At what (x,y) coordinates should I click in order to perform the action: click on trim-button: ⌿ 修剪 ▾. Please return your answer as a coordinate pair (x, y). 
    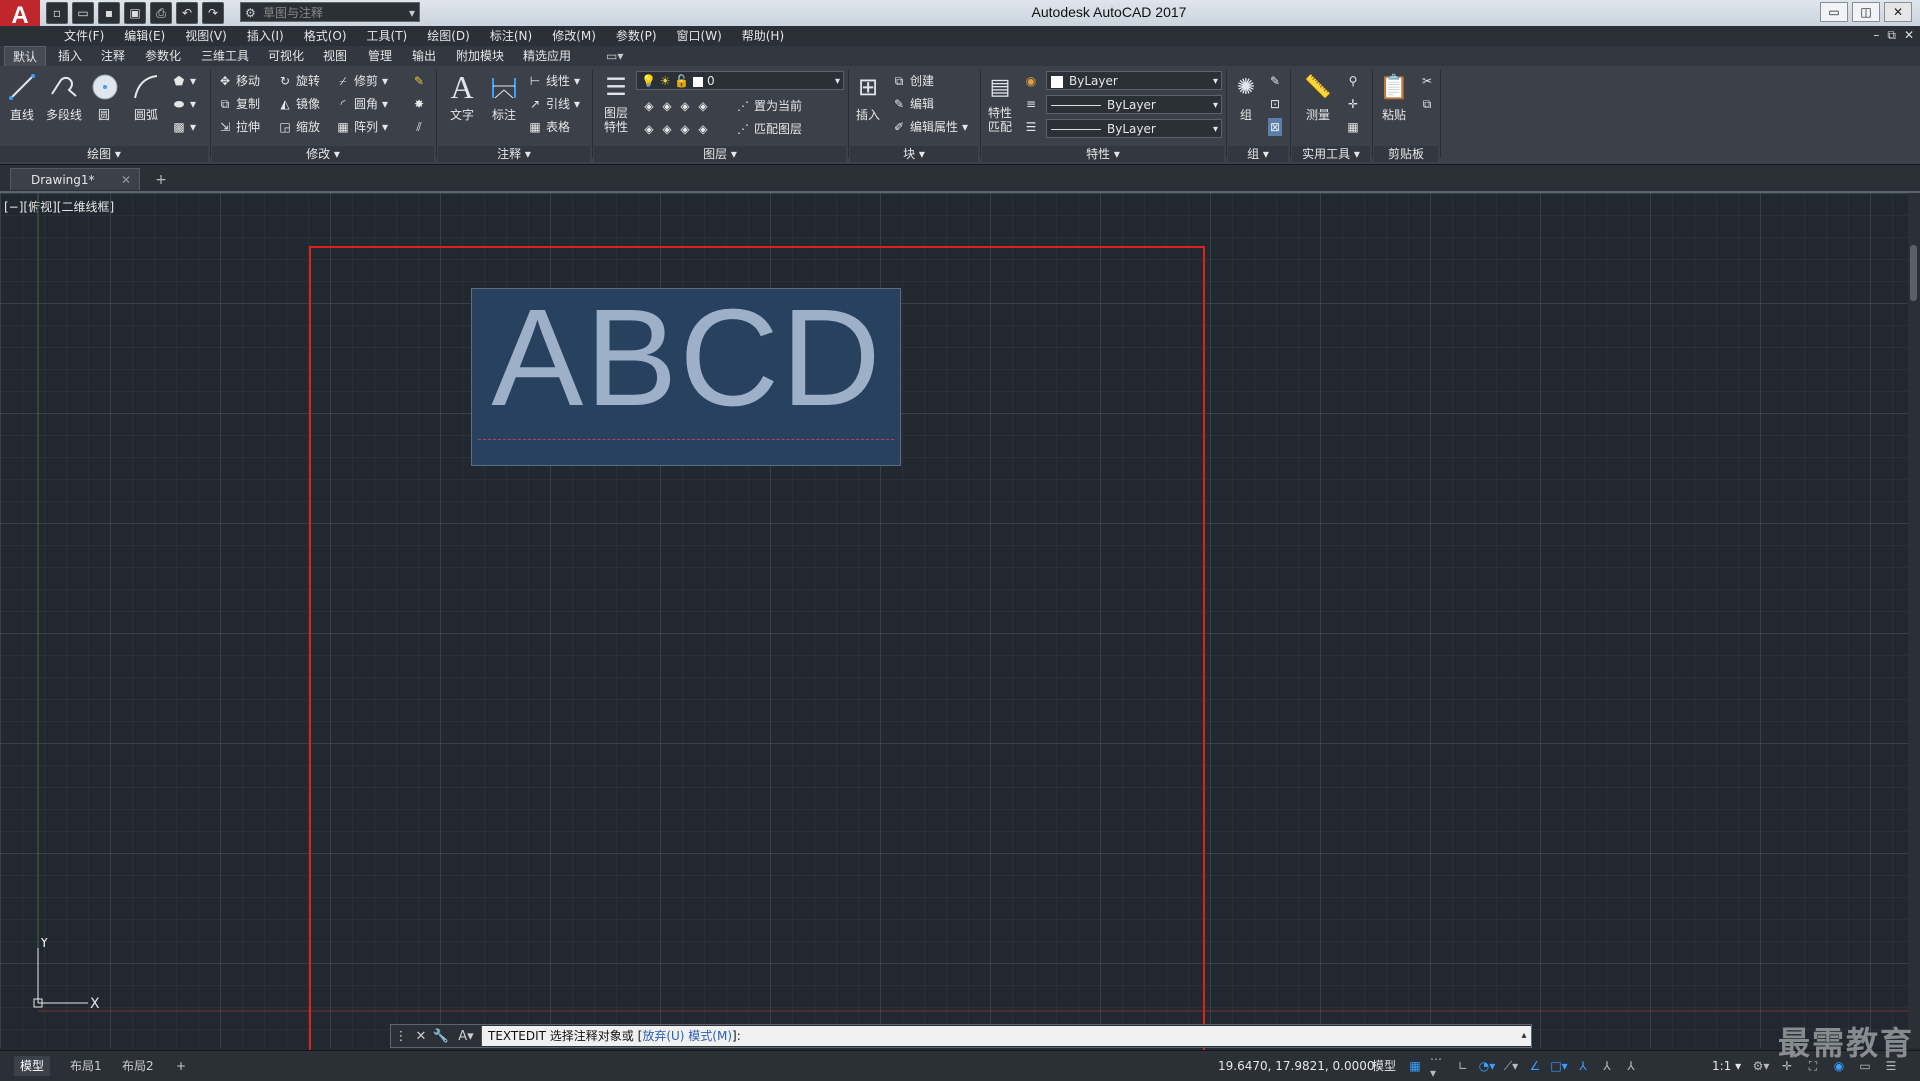
    Looking at the image, I should click on (362, 81).